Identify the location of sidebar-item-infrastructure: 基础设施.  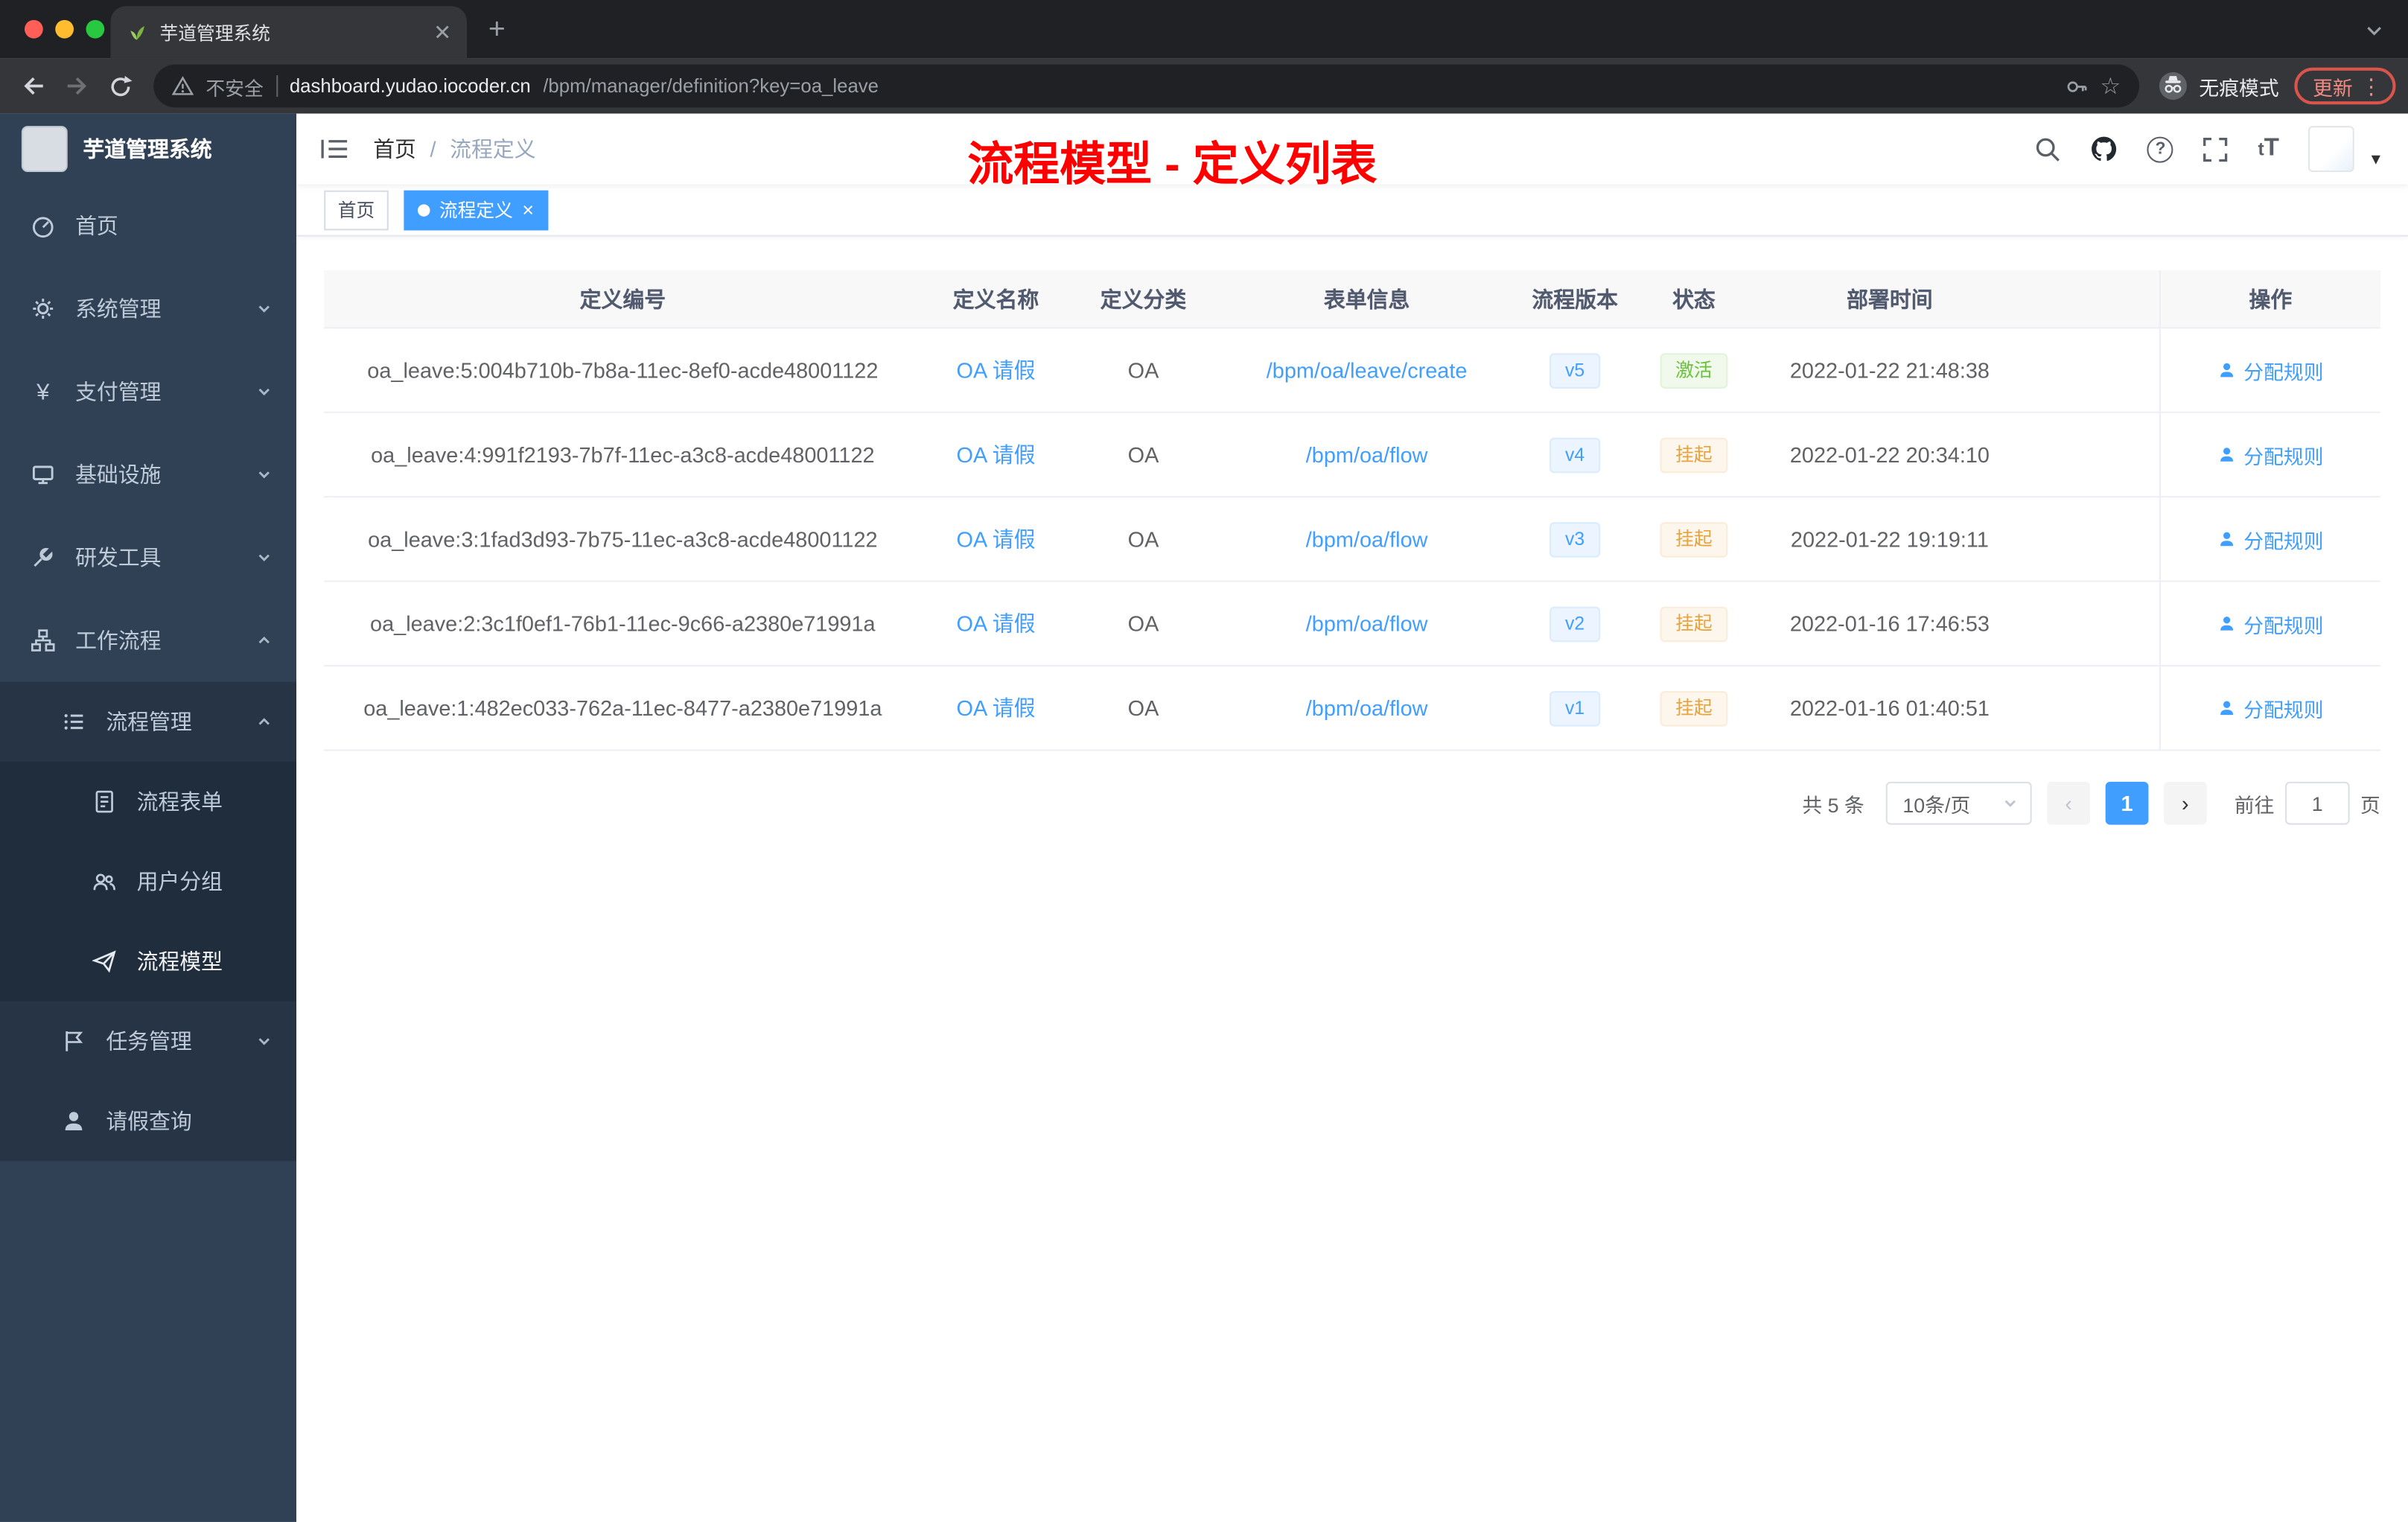
(148, 474).